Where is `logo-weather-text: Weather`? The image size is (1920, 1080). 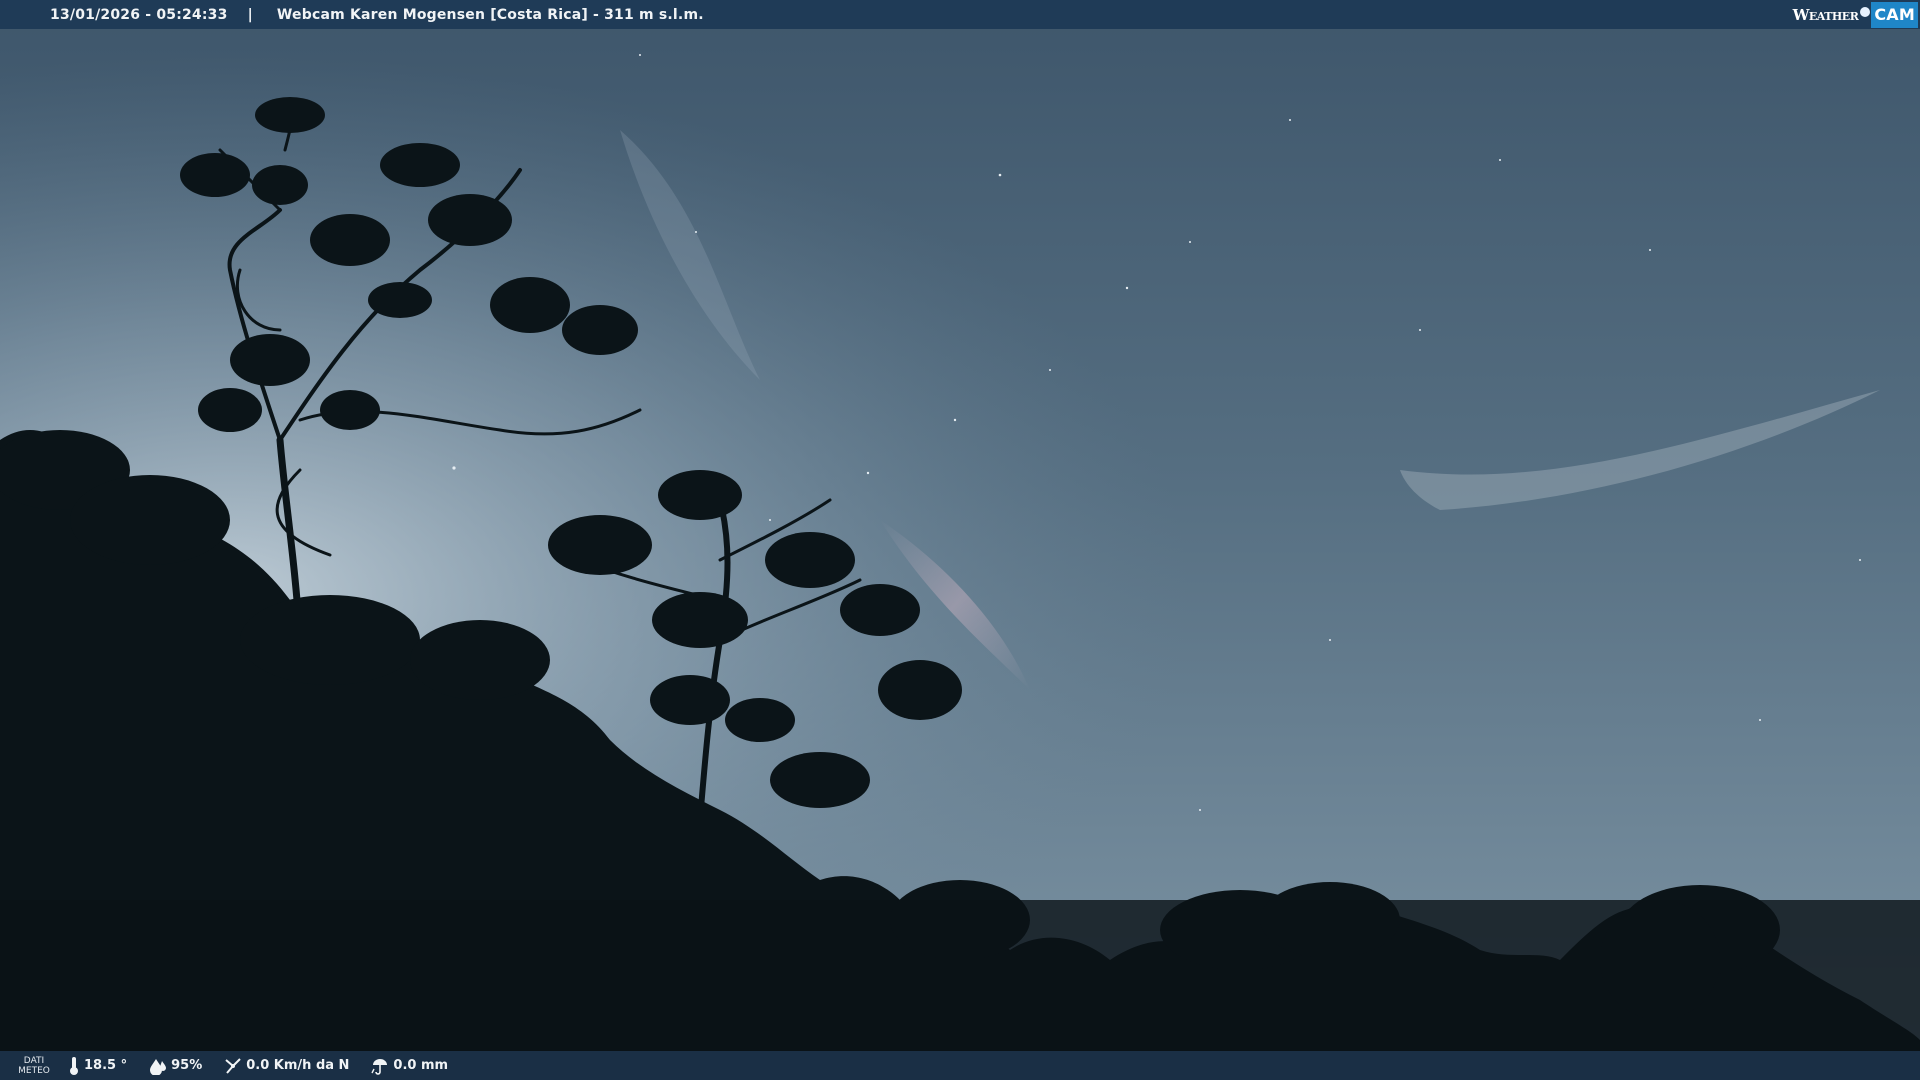
logo-weather-text: Weather is located at coordinates (1825, 14).